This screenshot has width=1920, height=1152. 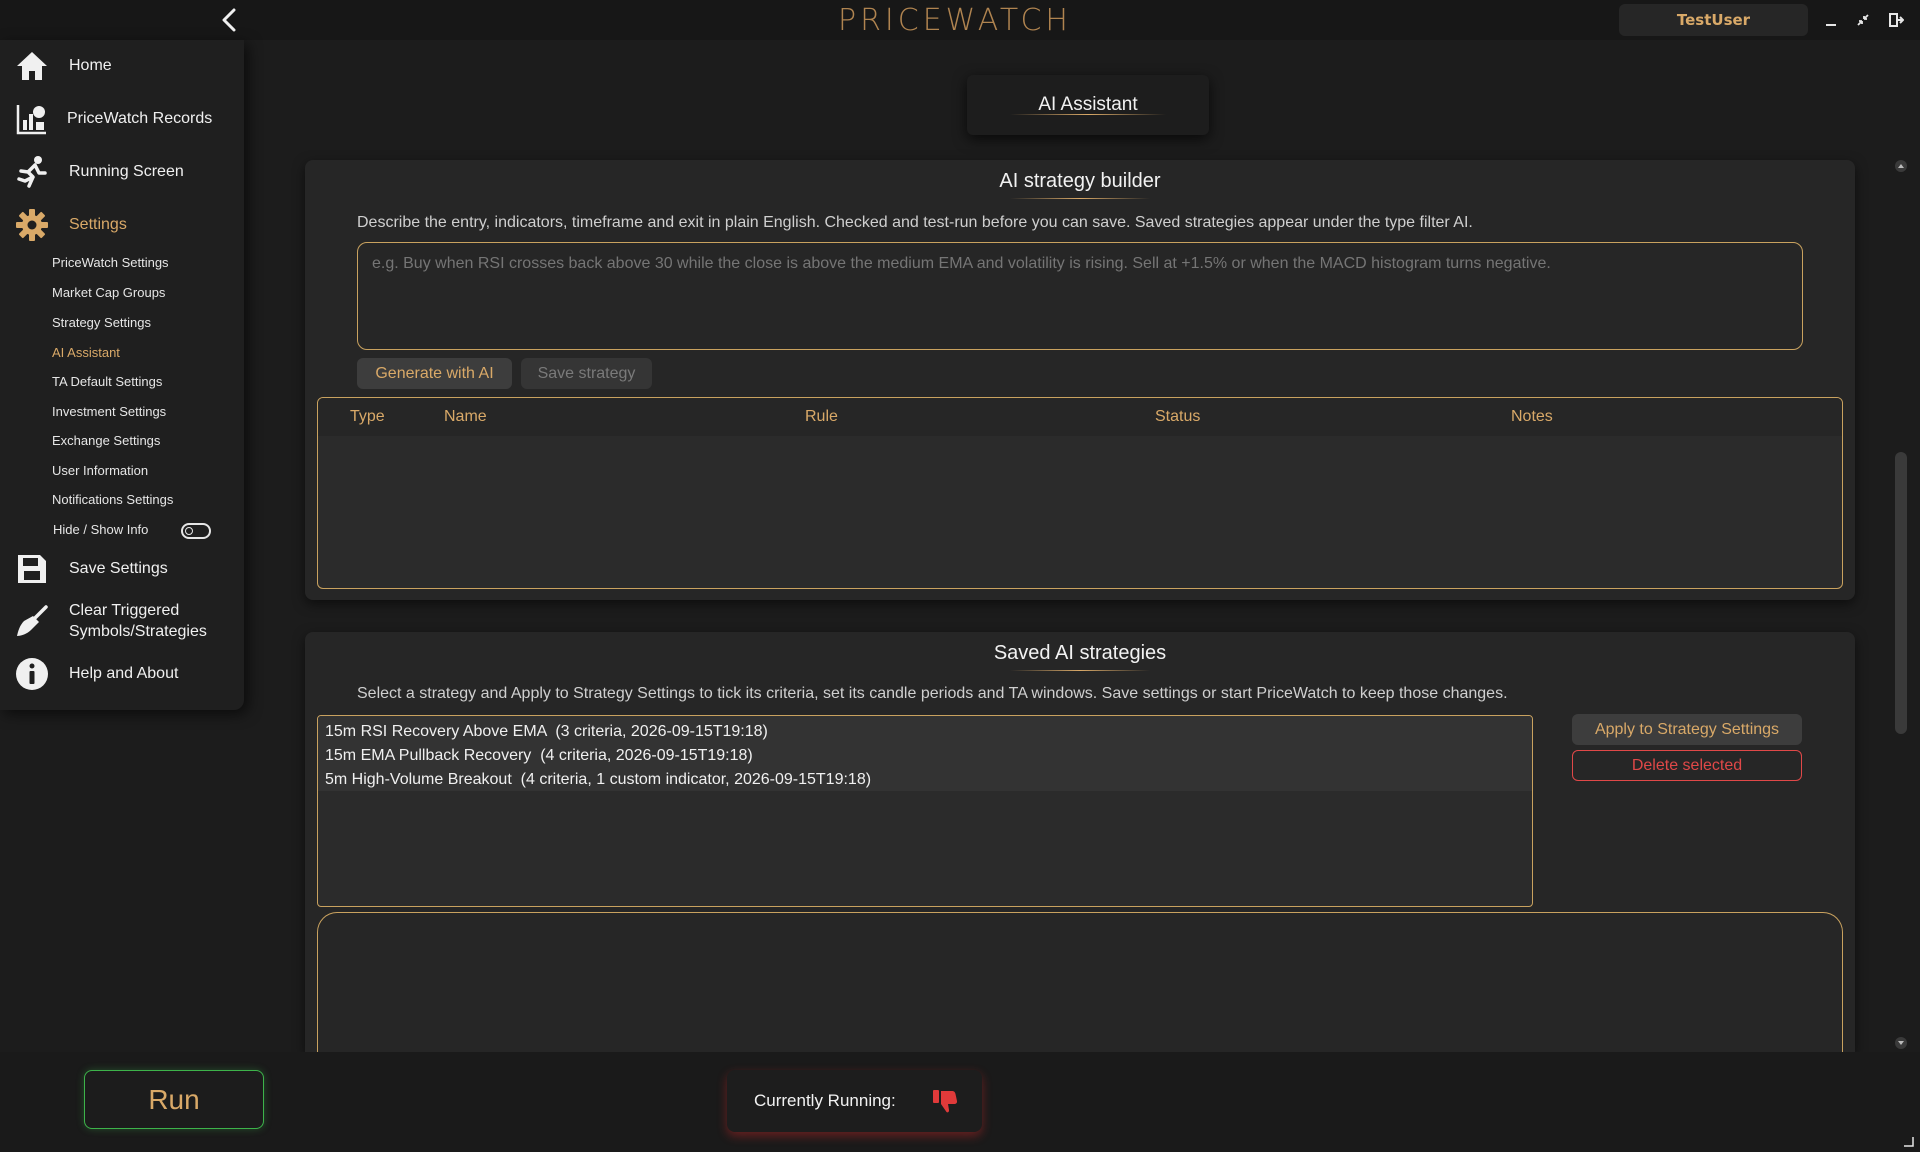 I want to click on sub-item-investment-settings: Investment Settings, so click(x=109, y=411).